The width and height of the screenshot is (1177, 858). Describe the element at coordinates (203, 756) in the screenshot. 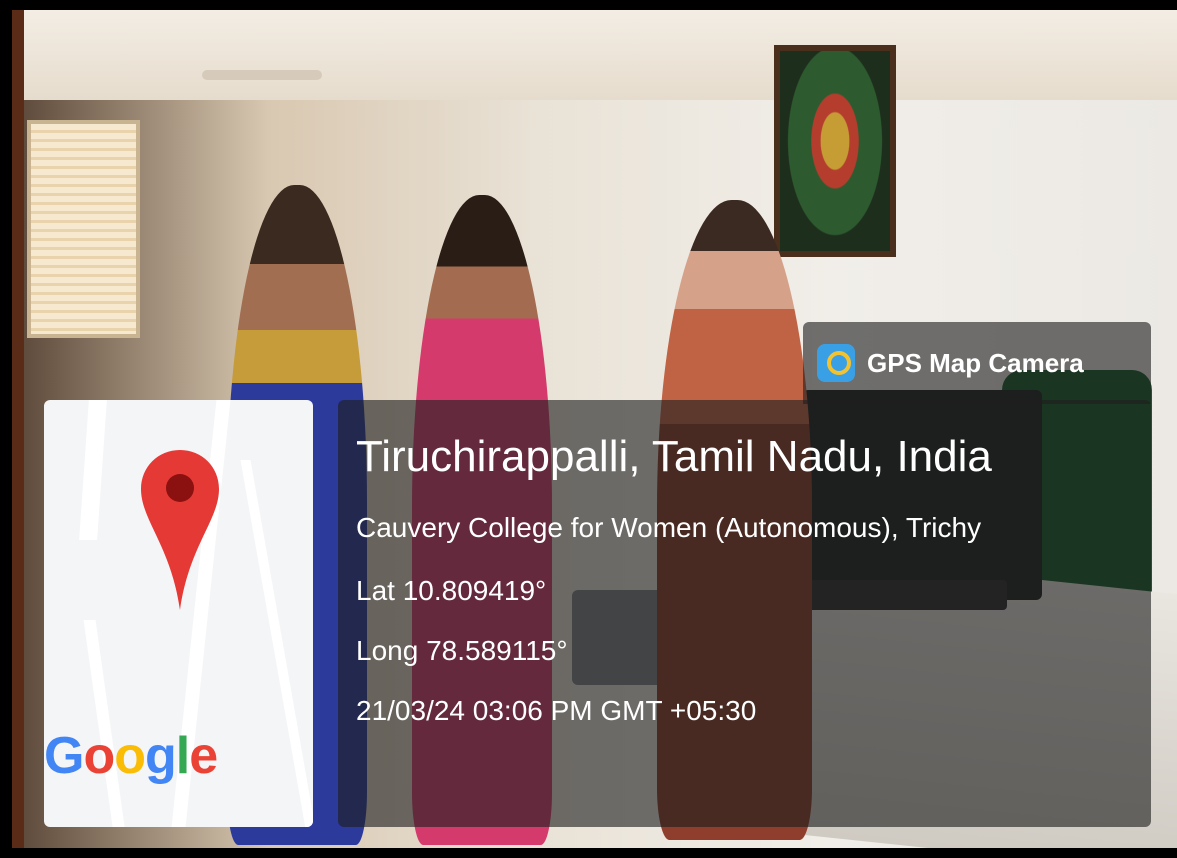

I see `google-logo-letter: e` at that location.